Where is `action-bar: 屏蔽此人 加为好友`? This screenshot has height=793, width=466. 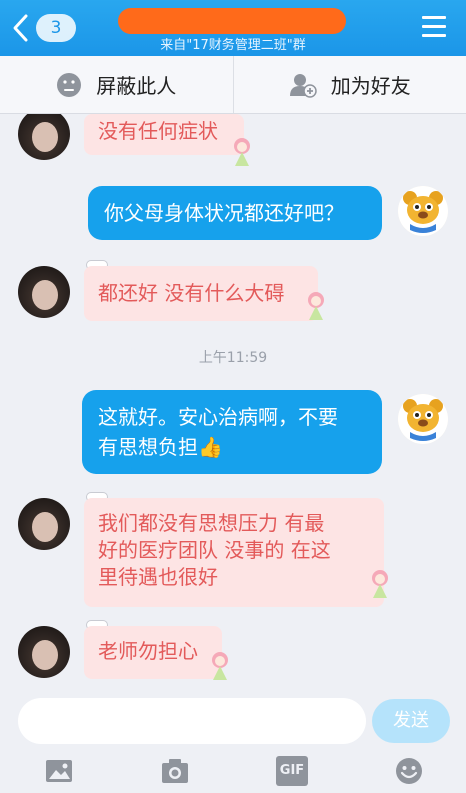
action-bar: 屏蔽此人 加为好友 is located at coordinates (233, 85).